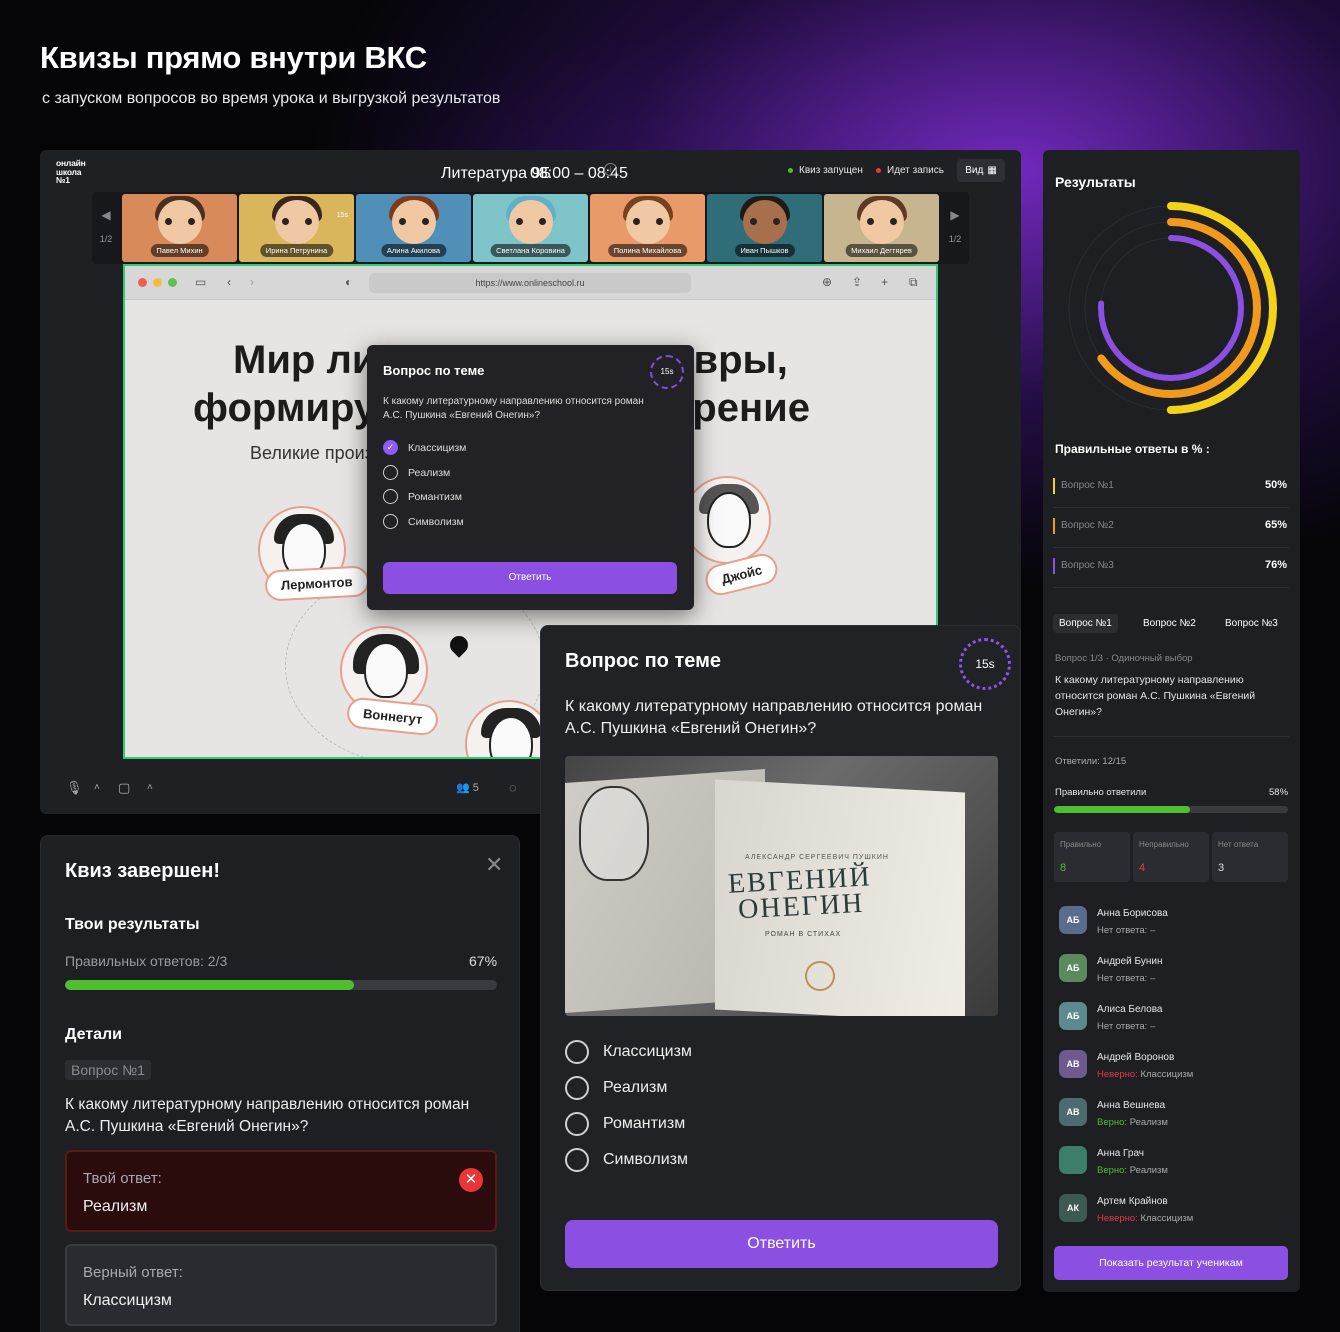 This screenshot has height=1332, width=1340. I want to click on next-arrow-icon: ▶, so click(955, 215).